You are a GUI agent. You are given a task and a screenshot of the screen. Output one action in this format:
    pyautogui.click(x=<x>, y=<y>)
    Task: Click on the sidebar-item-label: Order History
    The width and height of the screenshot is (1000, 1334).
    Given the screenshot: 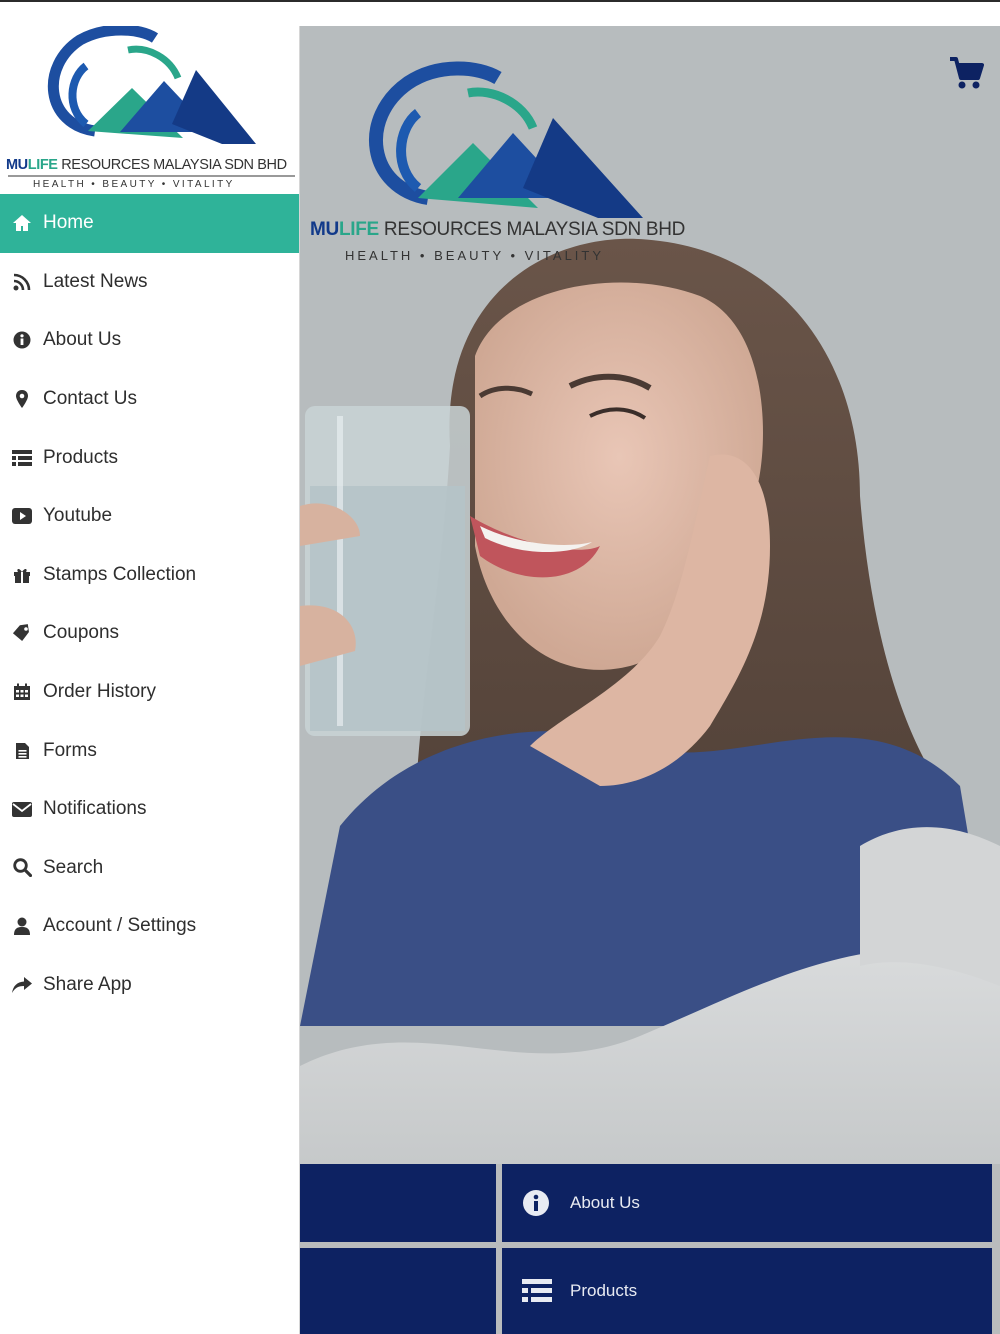 What is the action you would take?
    pyautogui.click(x=99, y=692)
    